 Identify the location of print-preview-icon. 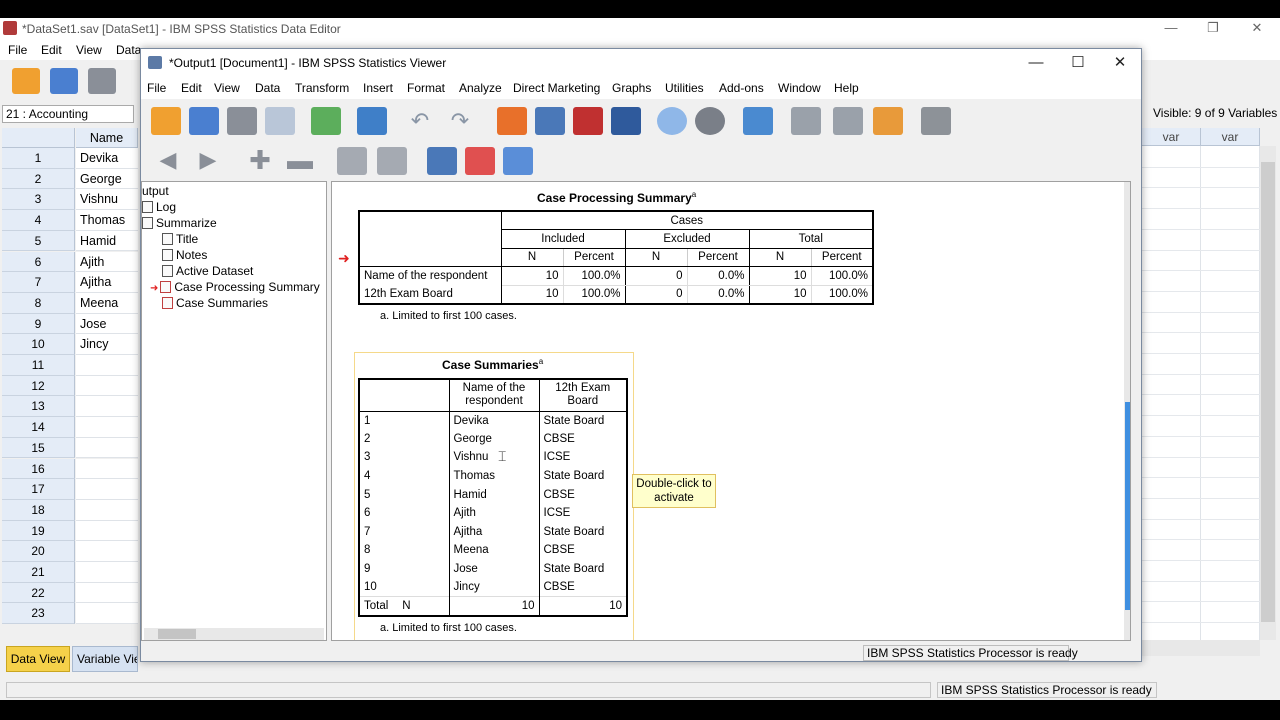
(280, 121).